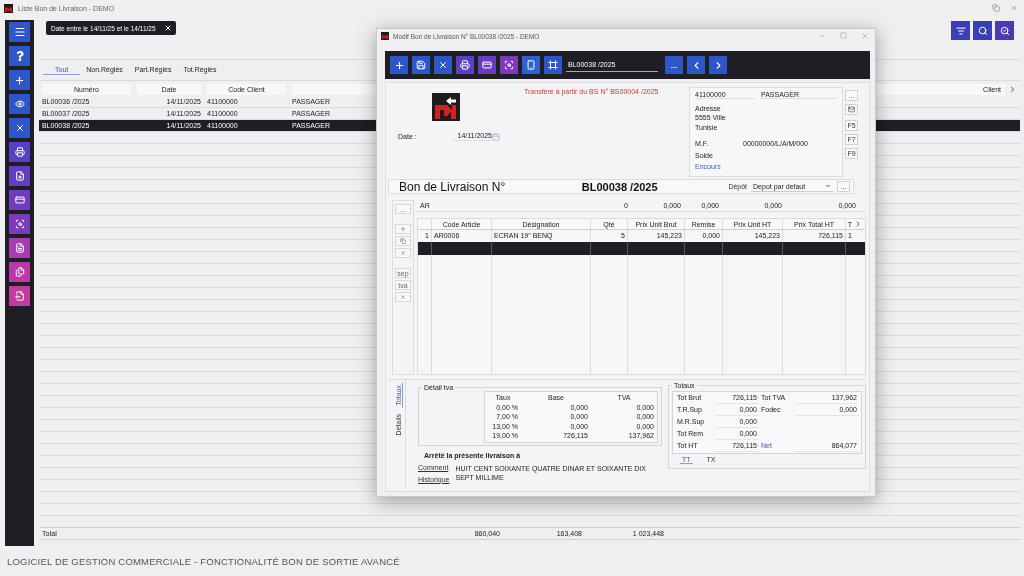 The height and width of the screenshot is (576, 1024). What do you see at coordinates (203, 561) in the screenshot?
I see `status-text: LOGICIEL DE GESTION COMMERCIALE - FONCTIONALITÉ BON DE SORTIE AVANCÉ` at bounding box center [203, 561].